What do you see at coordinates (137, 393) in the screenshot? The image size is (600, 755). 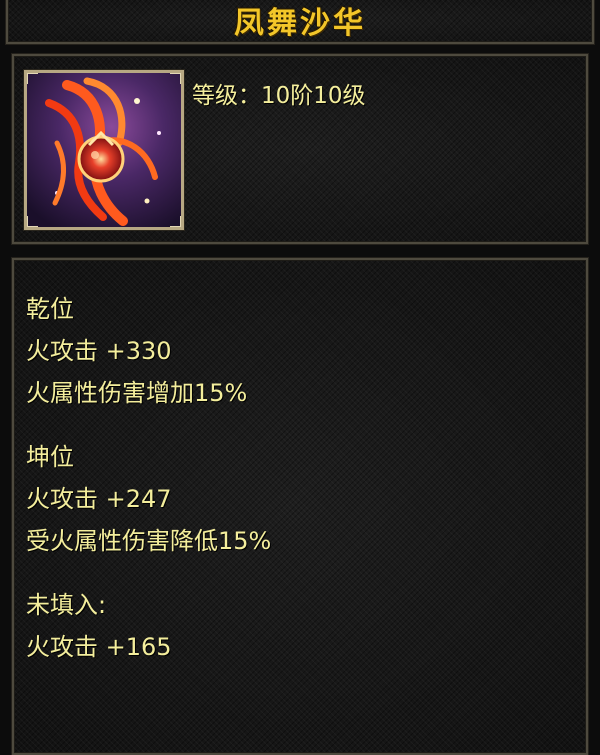 I see `attribute-line: 火属性伤害增加15%` at bounding box center [137, 393].